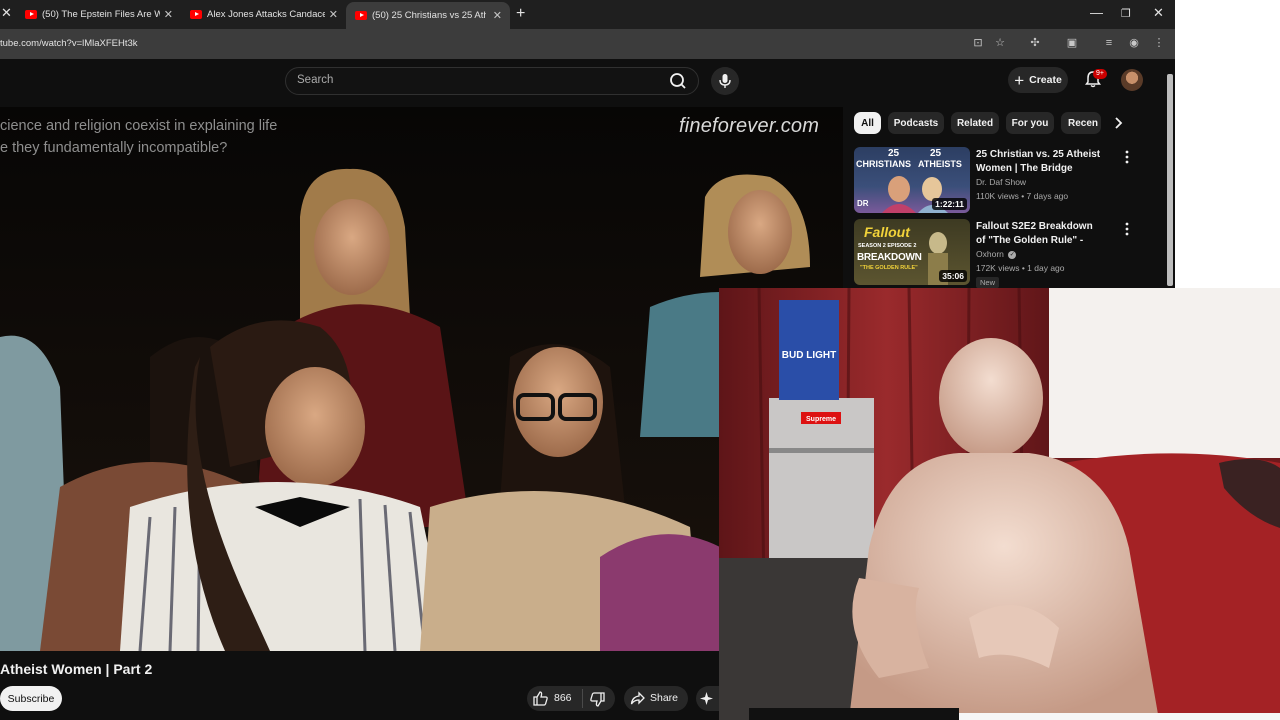  Describe the element at coordinates (936, 153) in the screenshot. I see `thumb-number-right: 25` at that location.